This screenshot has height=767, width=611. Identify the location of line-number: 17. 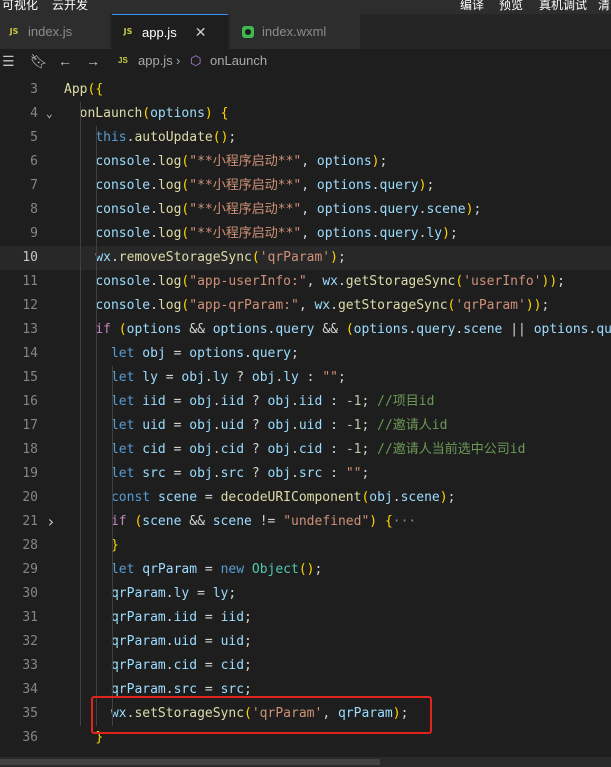
(30, 425).